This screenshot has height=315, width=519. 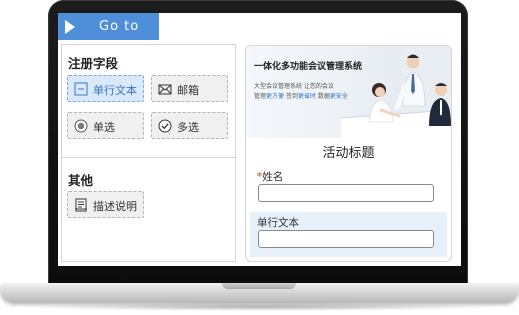 What do you see at coordinates (301, 96) in the screenshot?
I see `banner-slogan: 管理更方便 签到更省时 数据更安全` at bounding box center [301, 96].